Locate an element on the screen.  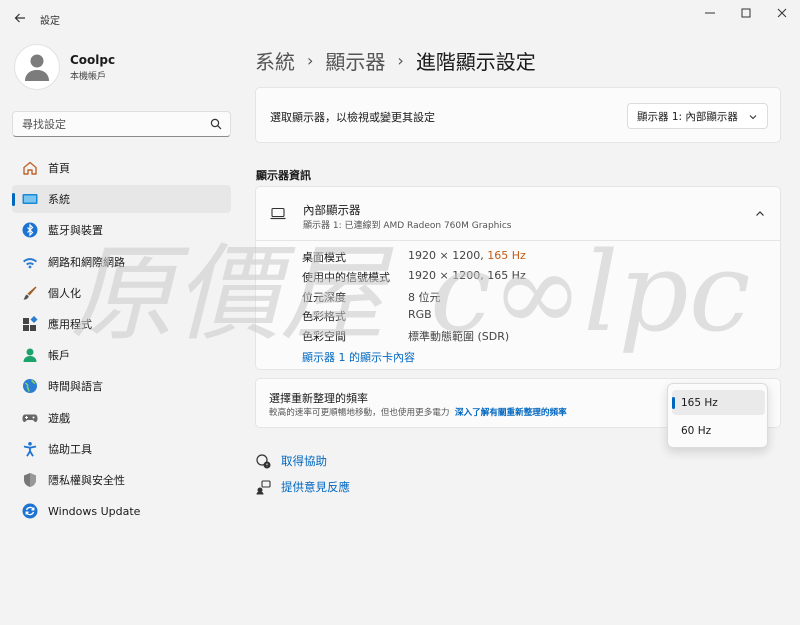
sidebar-item-accessibility: 協助工具 is located at coordinates (121, 449).